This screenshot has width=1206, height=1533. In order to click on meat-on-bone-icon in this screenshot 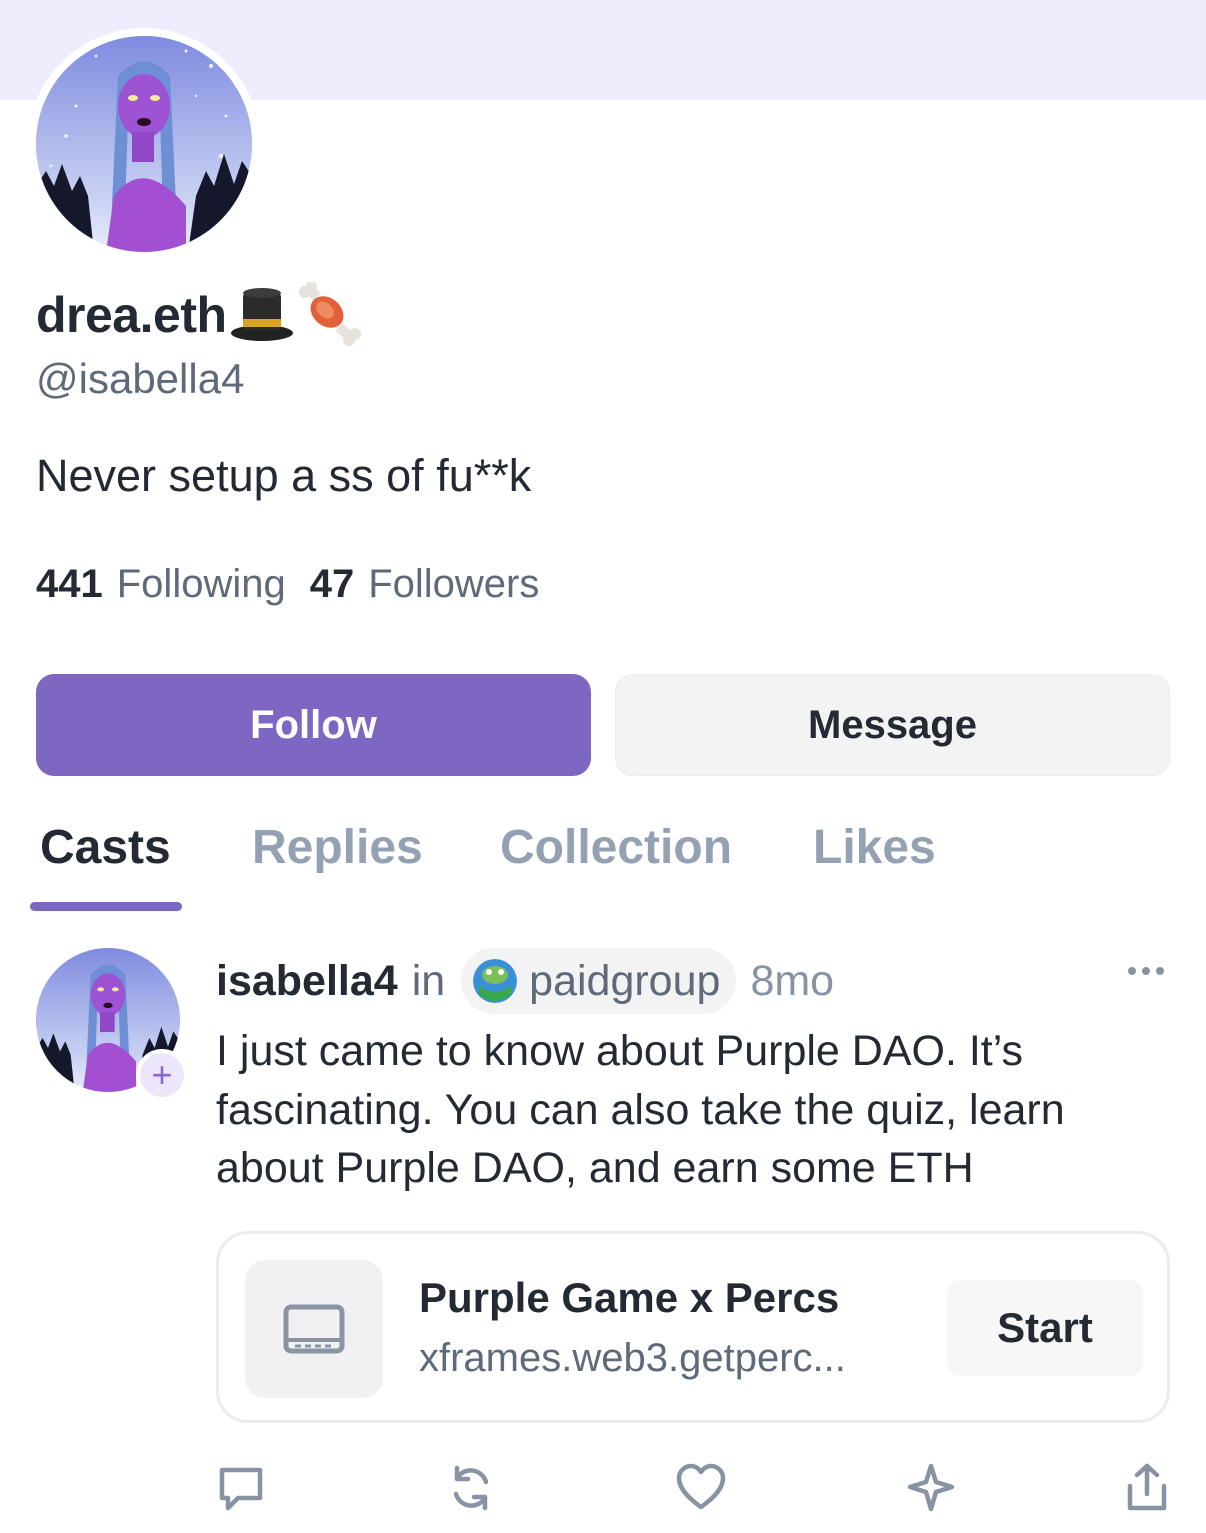, I will do `click(330, 315)`.